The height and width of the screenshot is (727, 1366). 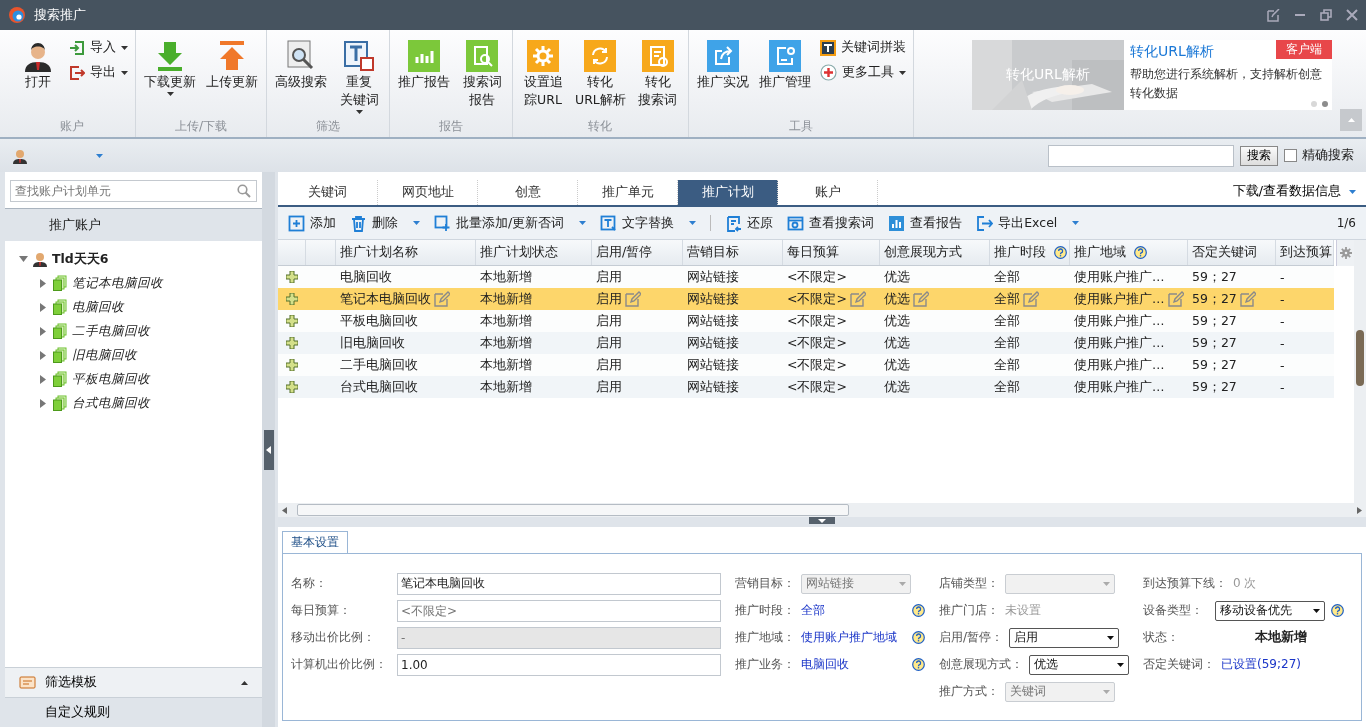 I want to click on input-field: <不限定>, so click(x=559, y=610).